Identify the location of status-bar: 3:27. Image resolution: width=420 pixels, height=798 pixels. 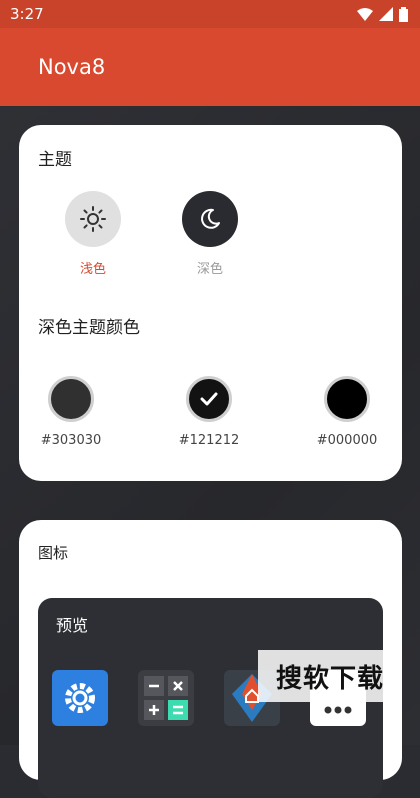
(210, 14).